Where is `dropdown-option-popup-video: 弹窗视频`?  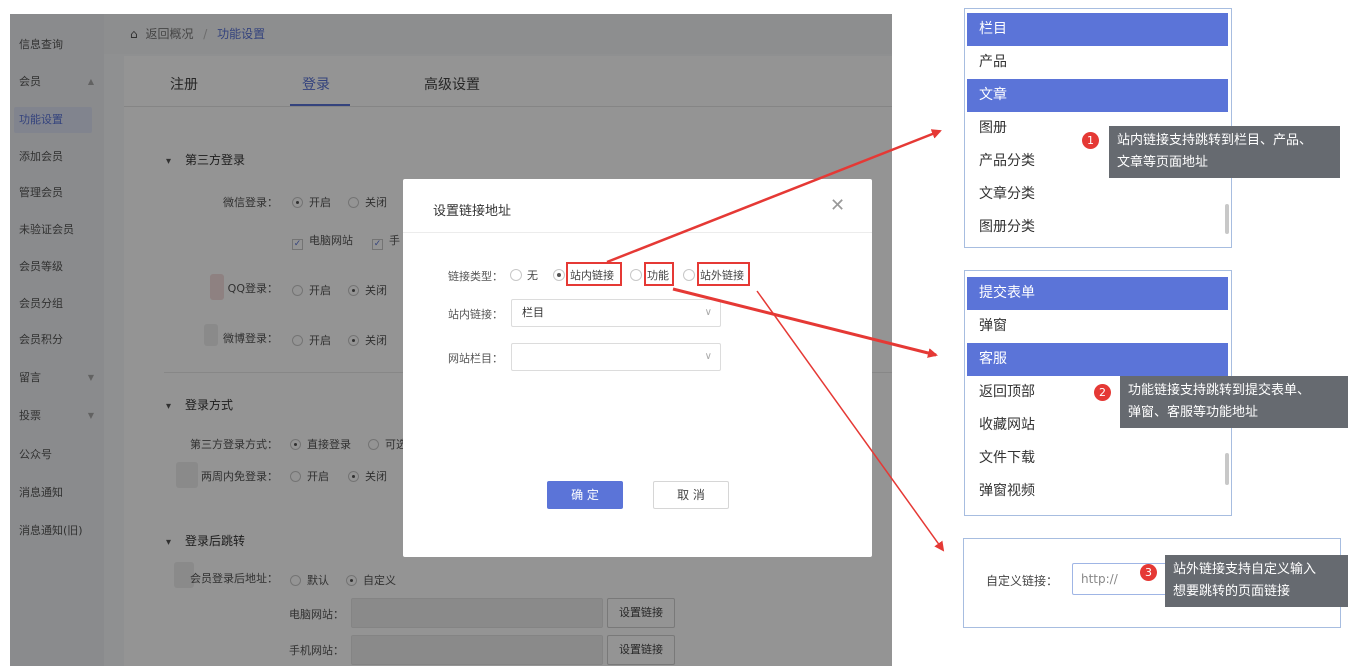
dropdown-option-popup-video: 弹窗视频 is located at coordinates (1097, 491).